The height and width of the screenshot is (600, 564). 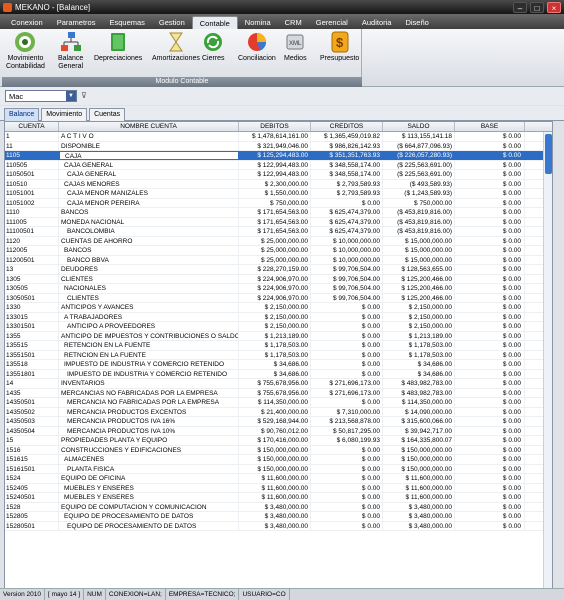 What do you see at coordinates (548, 154) in the screenshot?
I see `scroll-thumb` at bounding box center [548, 154].